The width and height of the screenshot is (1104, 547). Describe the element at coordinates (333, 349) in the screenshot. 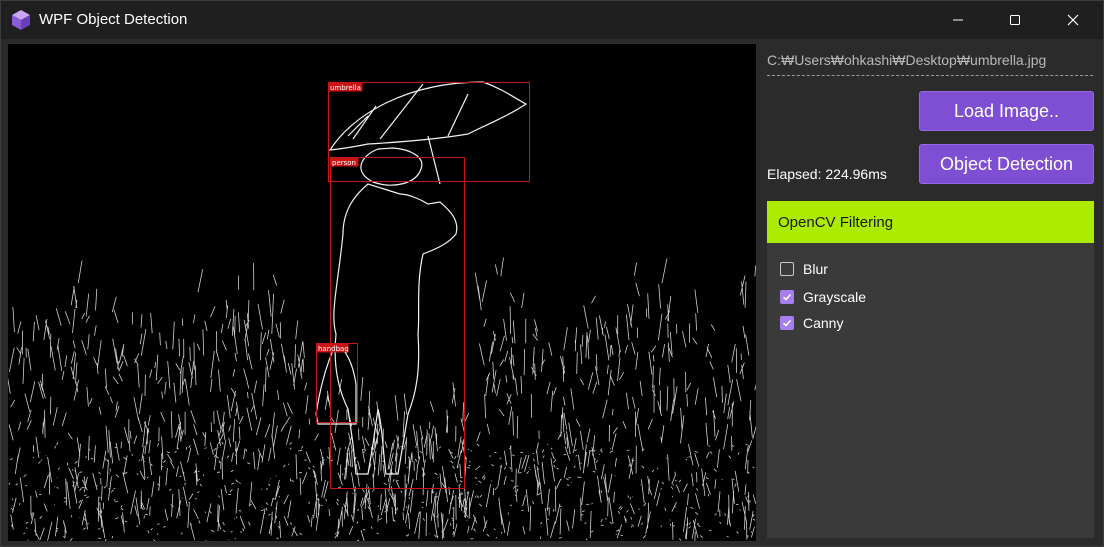

I see `detection-label-handbag: handbag` at that location.